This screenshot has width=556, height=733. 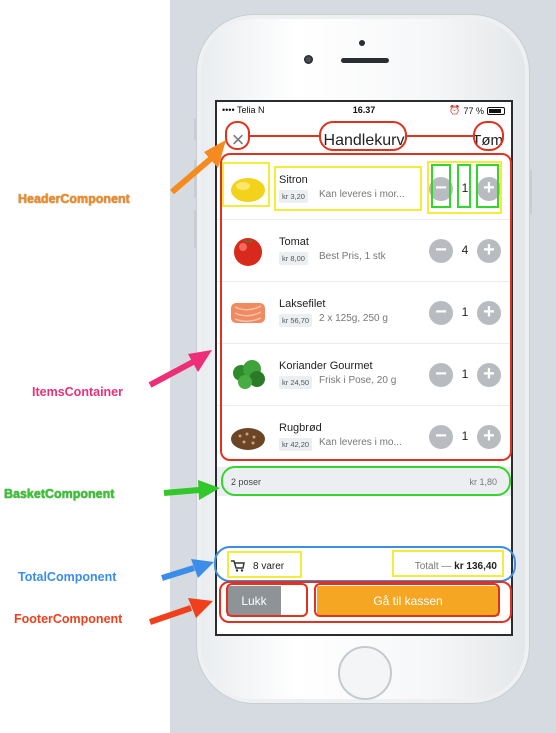 What do you see at coordinates (77, 392) in the screenshot?
I see `items-container-label: ItemsContainer` at bounding box center [77, 392].